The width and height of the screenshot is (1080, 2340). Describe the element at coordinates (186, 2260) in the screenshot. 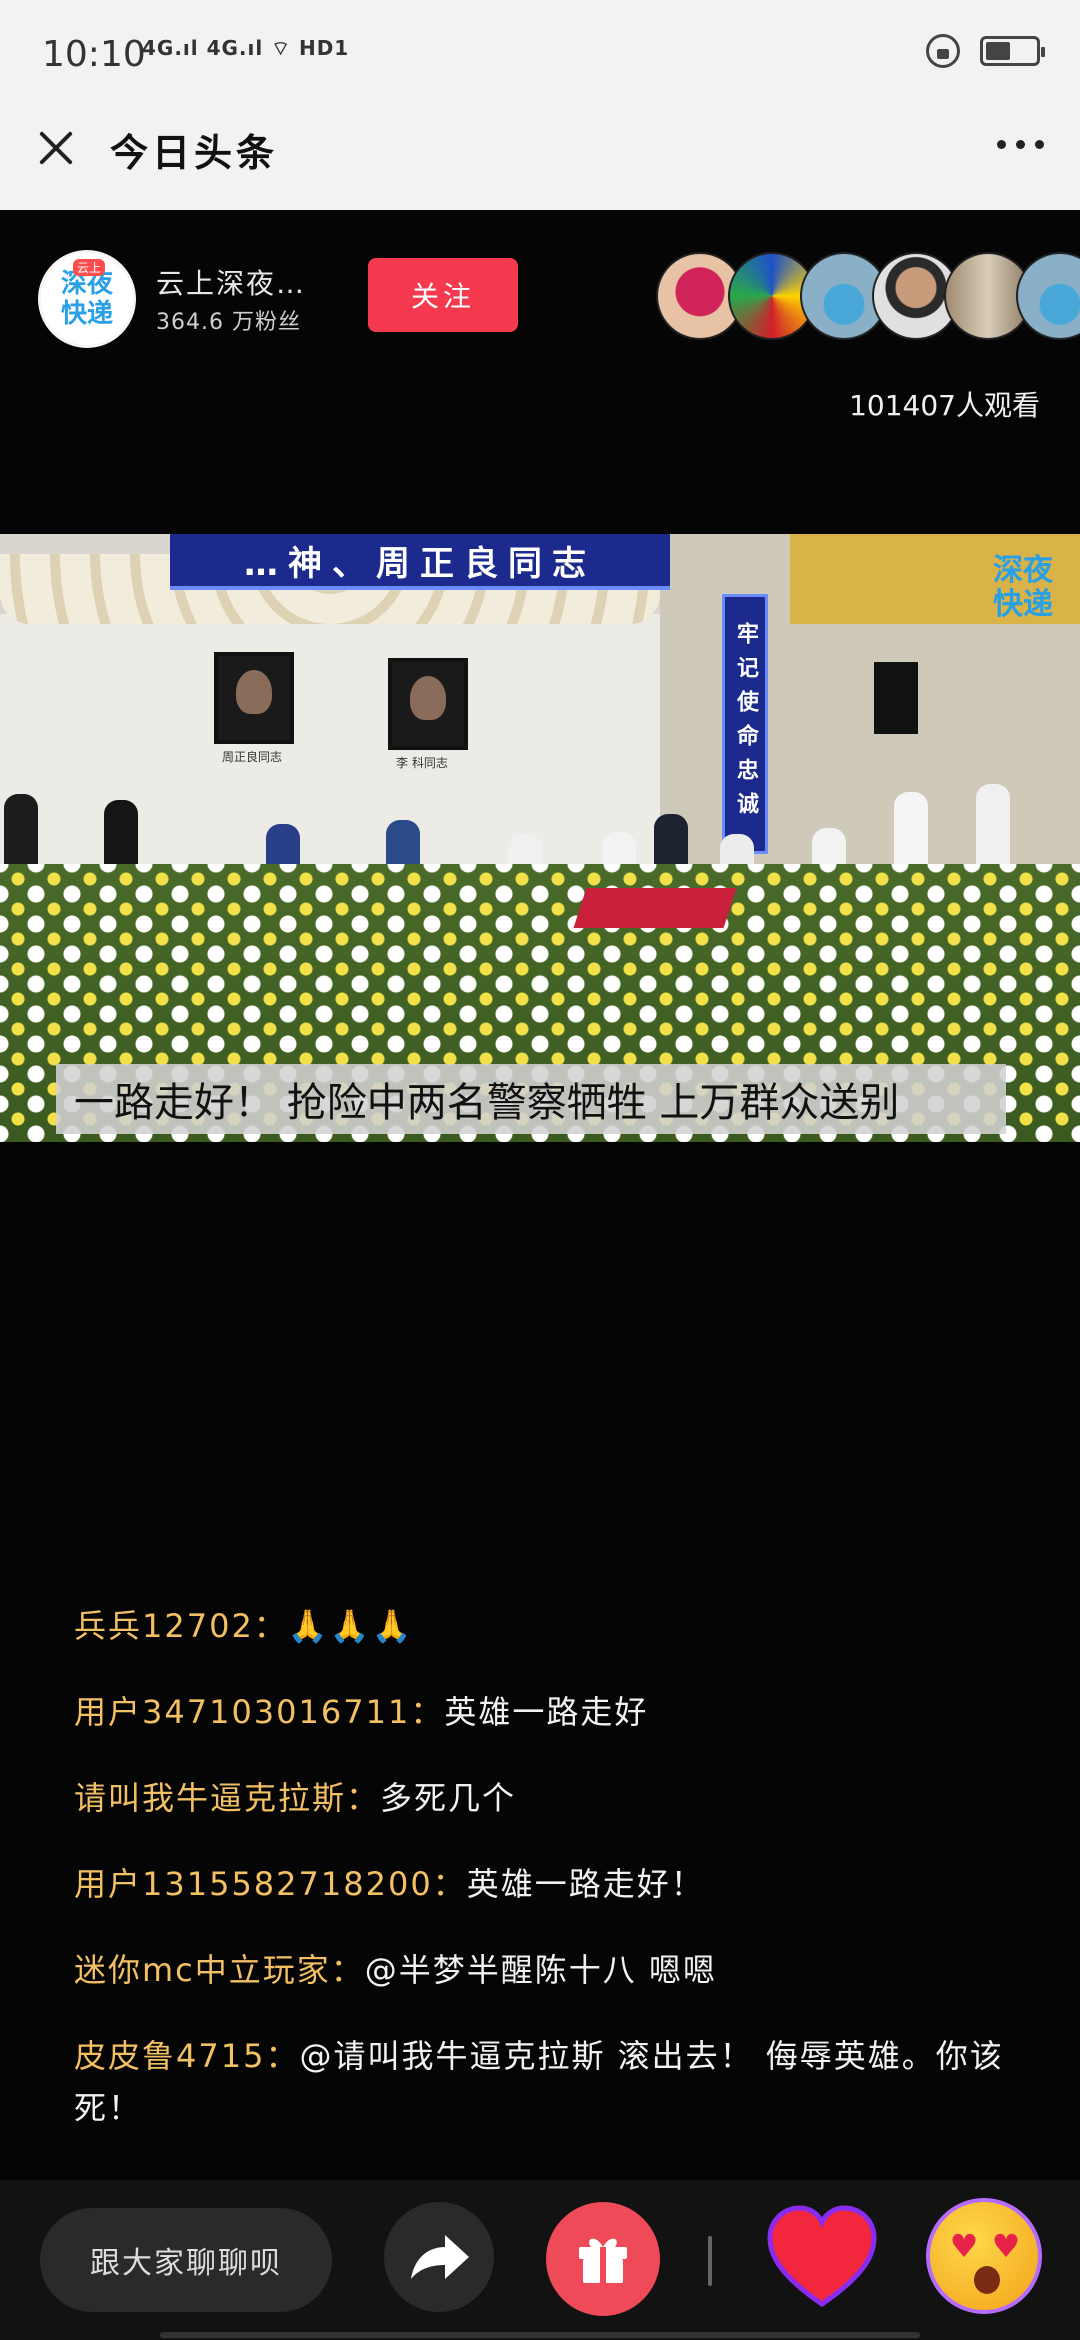

I see `chat-input: 跟大家聊聊呗` at that location.